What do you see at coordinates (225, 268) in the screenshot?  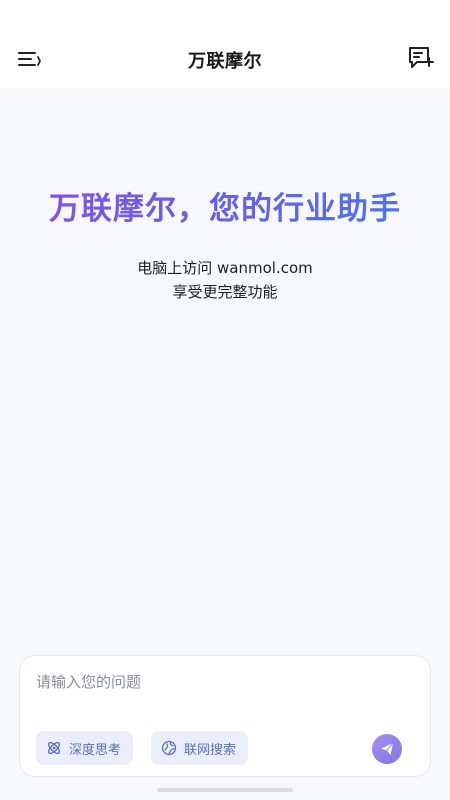 I see `hero-subtitle-line1: 电脑上访问 wanmol.com` at bounding box center [225, 268].